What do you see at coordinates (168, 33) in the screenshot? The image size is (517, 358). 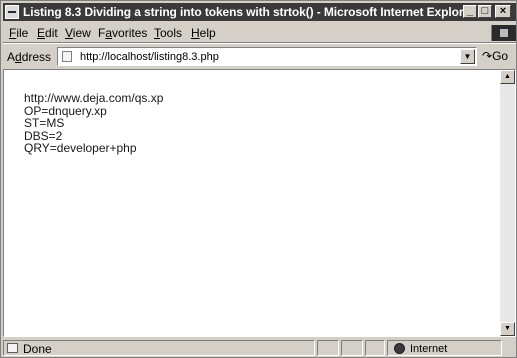 I see `menu-tools: Tools` at bounding box center [168, 33].